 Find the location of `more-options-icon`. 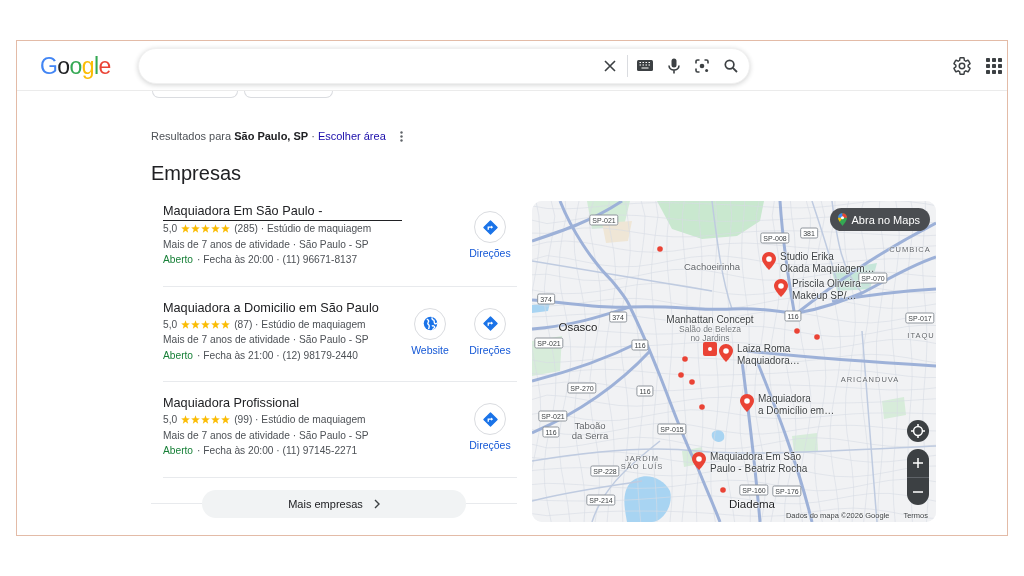

more-options-icon is located at coordinates (401, 136).